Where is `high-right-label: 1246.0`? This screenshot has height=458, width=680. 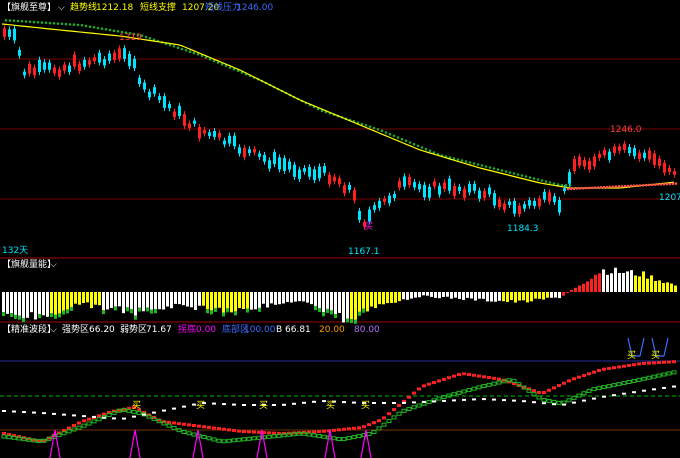
high-right-label: 1246.0 is located at coordinates (626, 130).